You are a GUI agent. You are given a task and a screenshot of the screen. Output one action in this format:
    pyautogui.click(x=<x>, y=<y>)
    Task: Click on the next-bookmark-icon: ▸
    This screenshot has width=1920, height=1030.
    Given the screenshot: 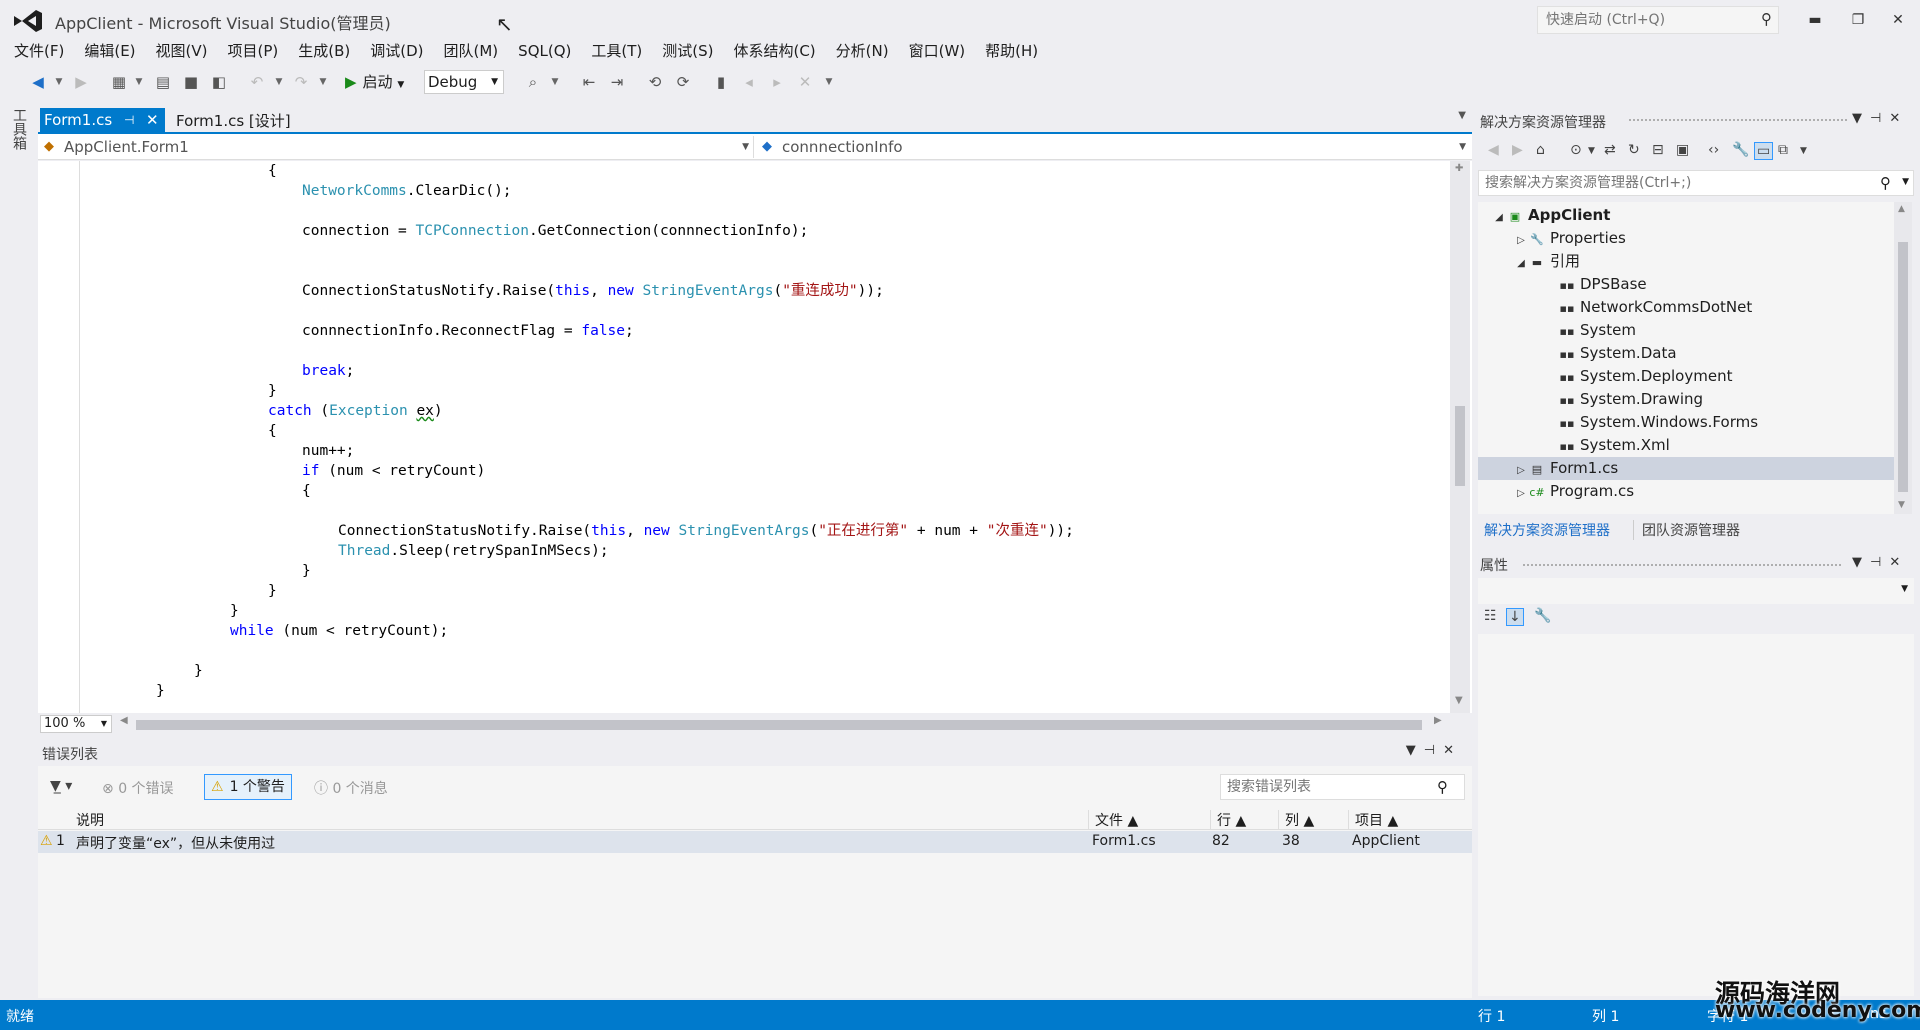 What is the action you would take?
    pyautogui.click(x=777, y=82)
    